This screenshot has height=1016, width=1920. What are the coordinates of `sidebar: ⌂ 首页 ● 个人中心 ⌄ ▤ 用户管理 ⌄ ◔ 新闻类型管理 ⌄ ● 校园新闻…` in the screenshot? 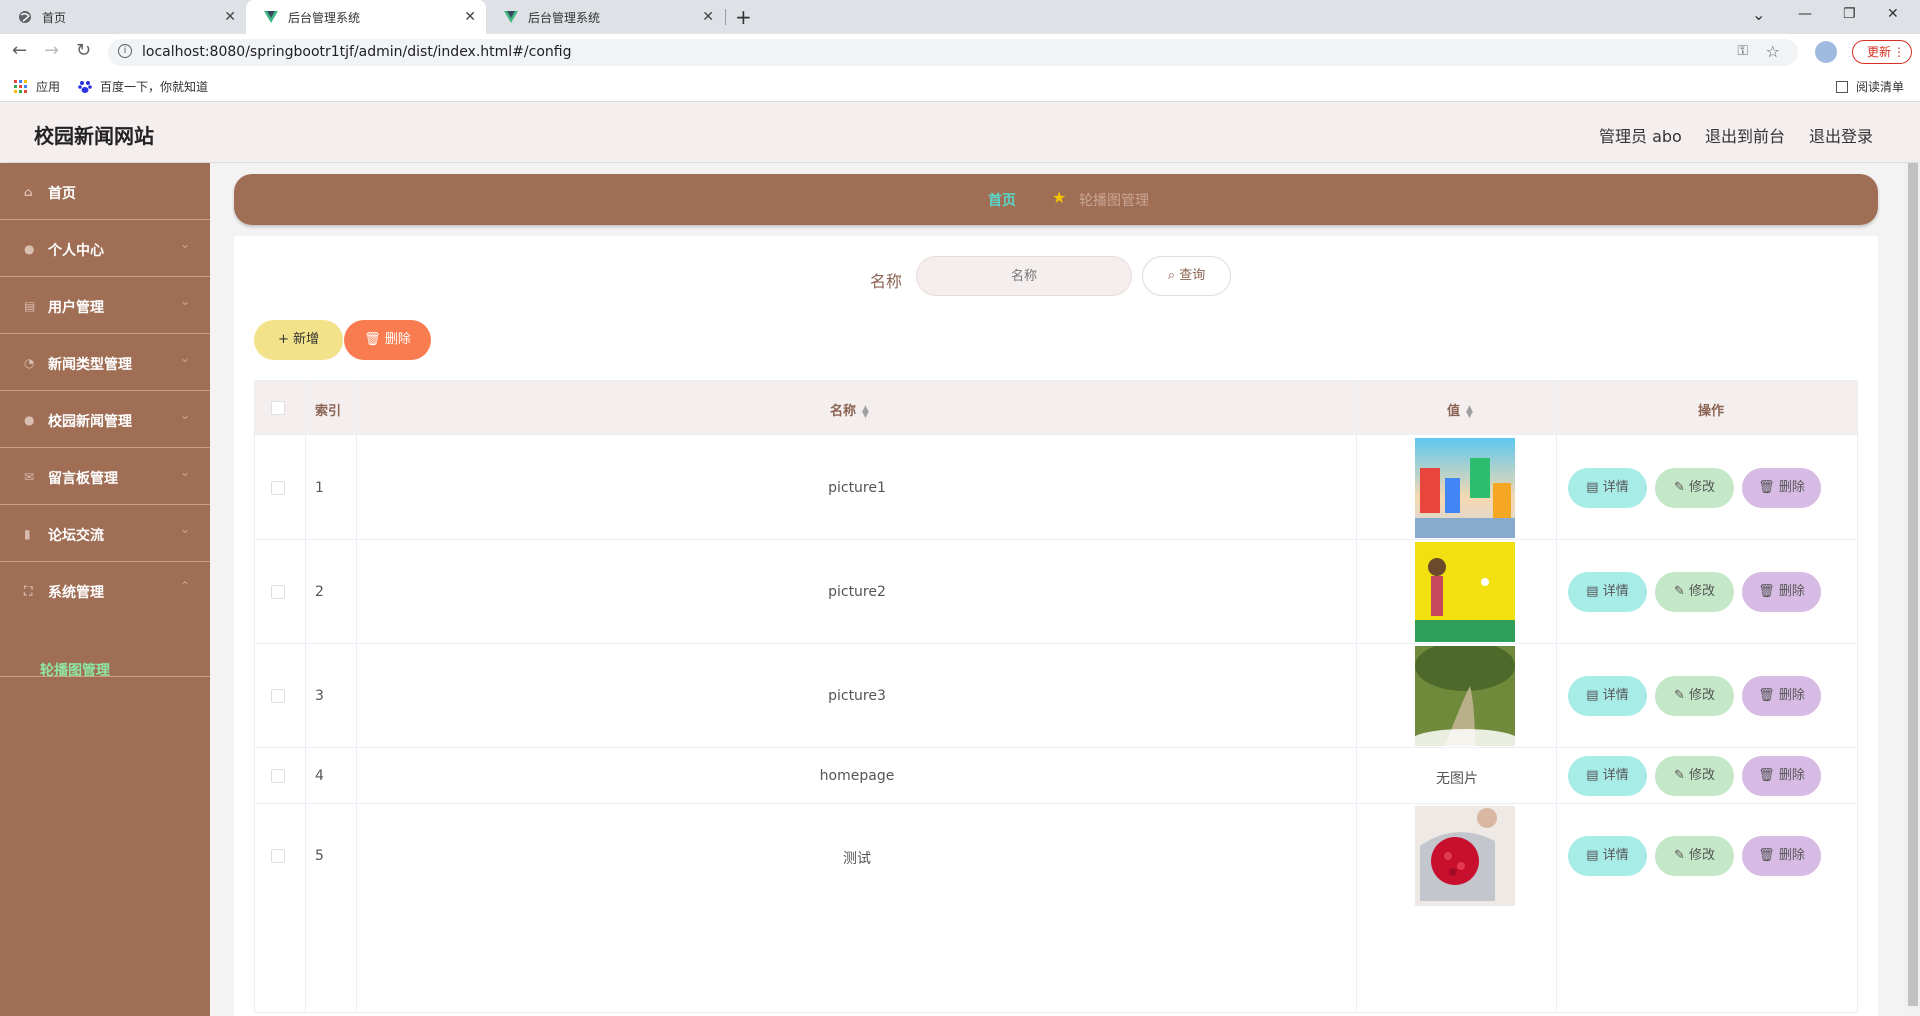 It's located at (105, 589).